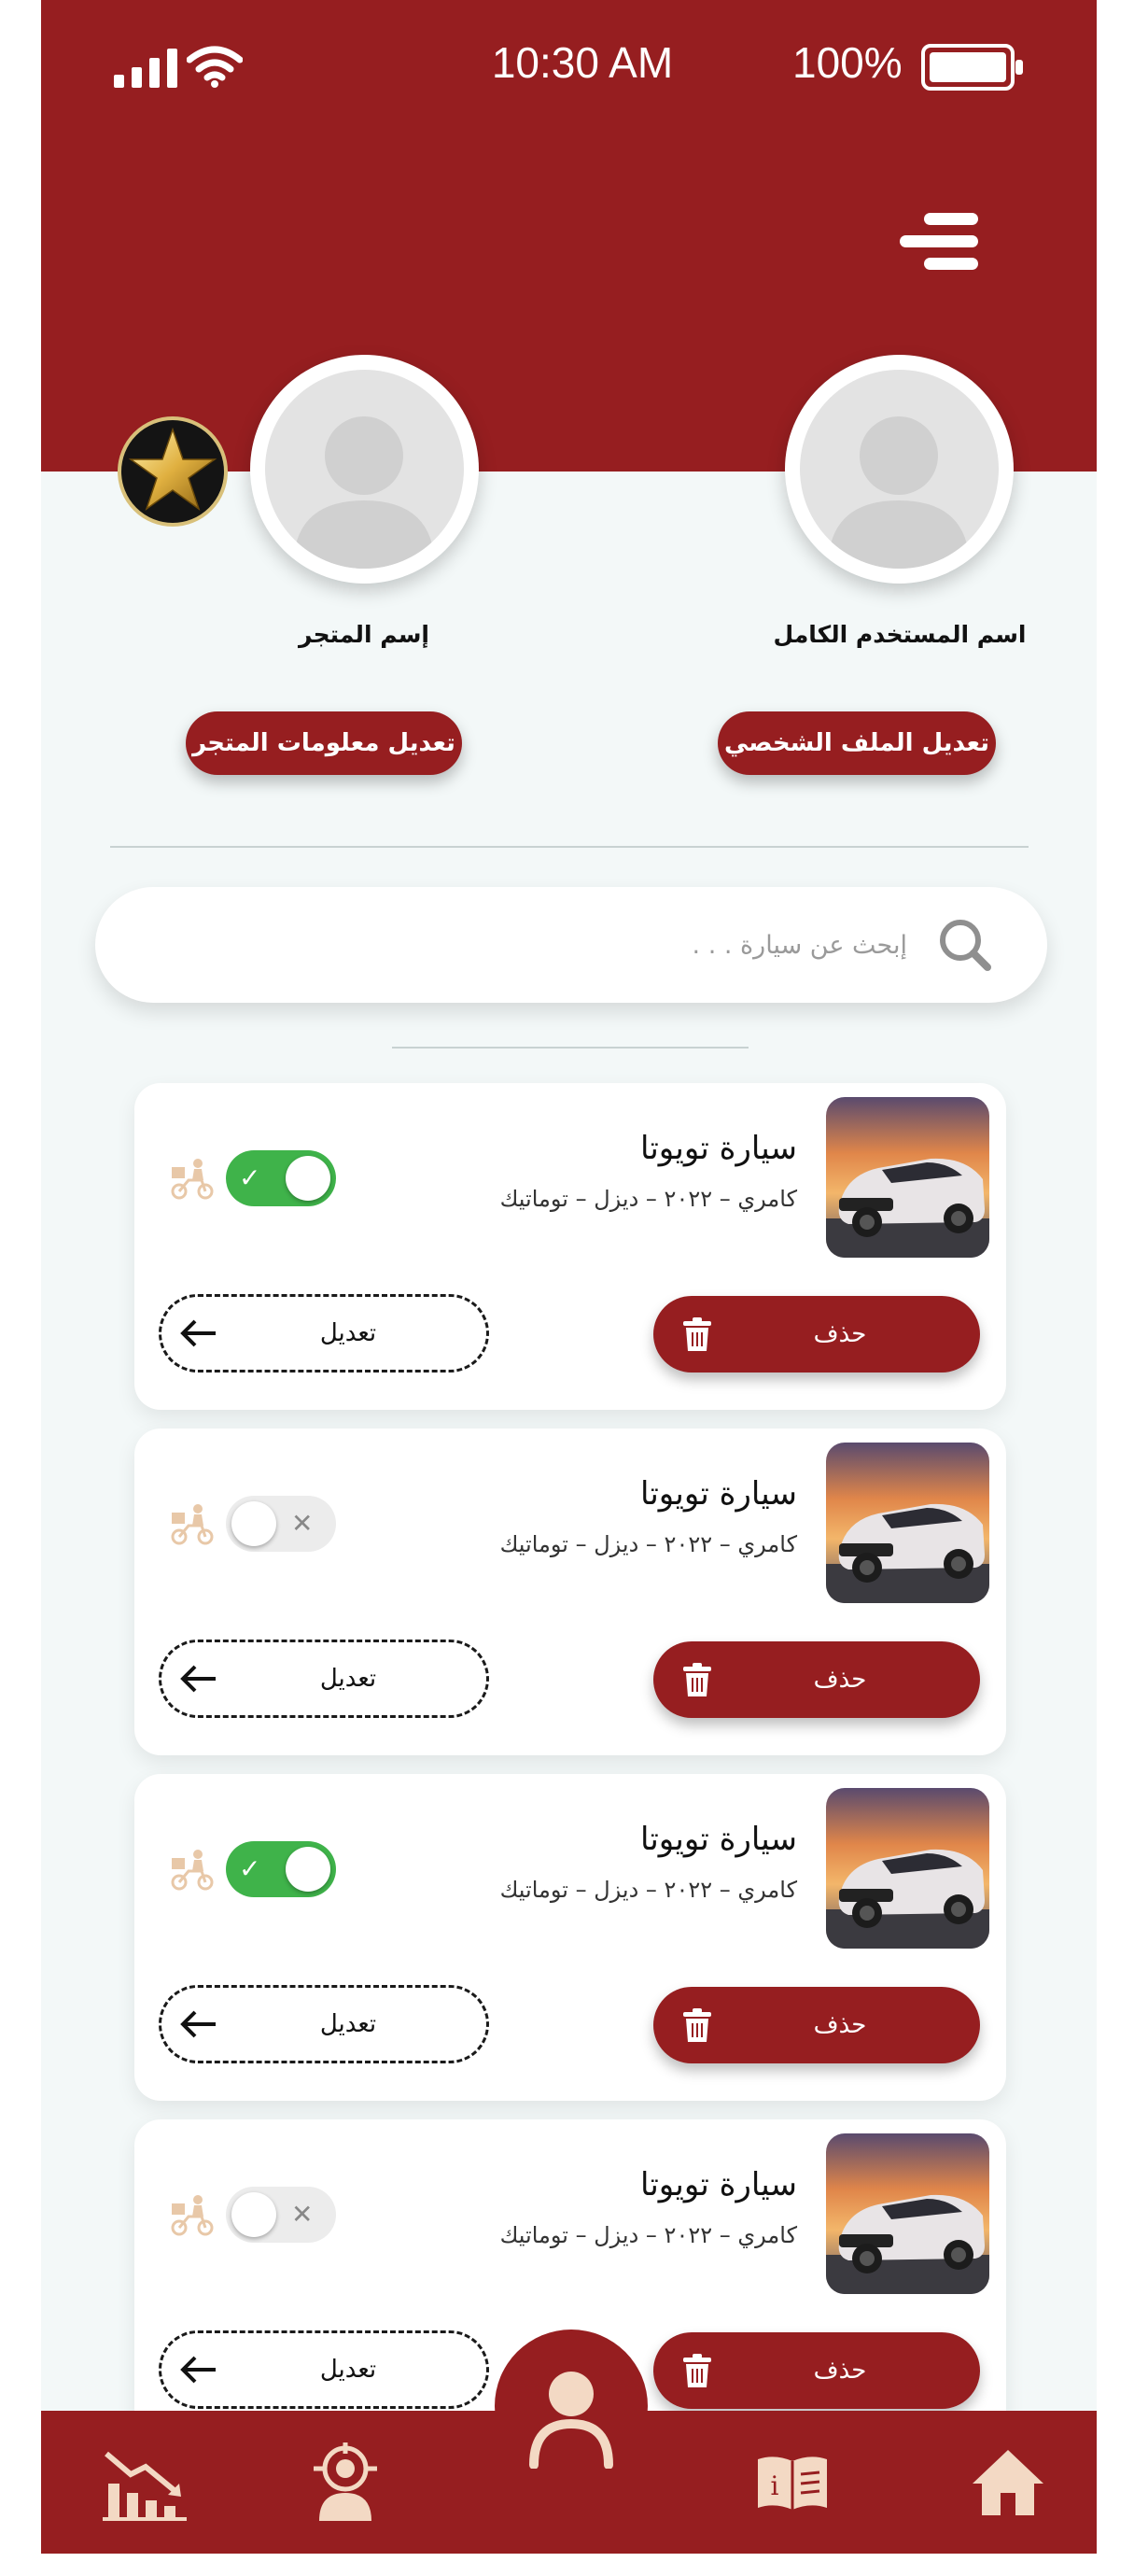 Image resolution: width=1134 pixels, height=2576 pixels. Describe the element at coordinates (215, 67) in the screenshot. I see `wifi-icon` at that location.